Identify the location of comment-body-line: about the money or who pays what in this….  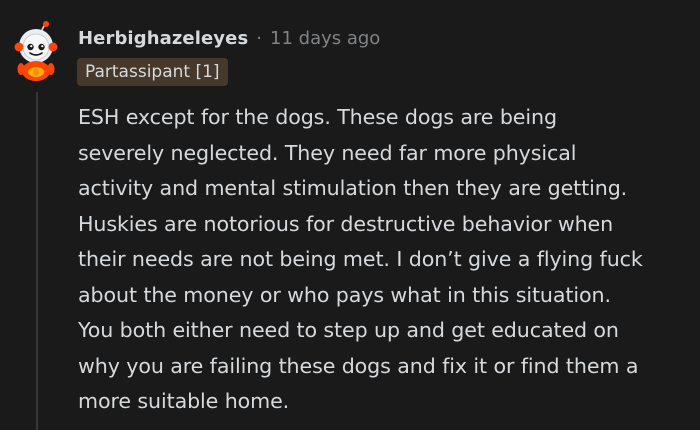
(344, 294).